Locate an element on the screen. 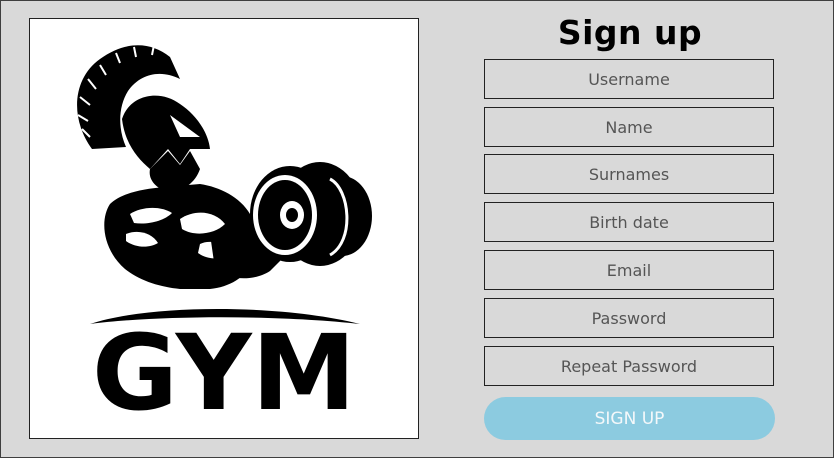  repeat-password-placeholder: Repeat Password is located at coordinates (629, 366).